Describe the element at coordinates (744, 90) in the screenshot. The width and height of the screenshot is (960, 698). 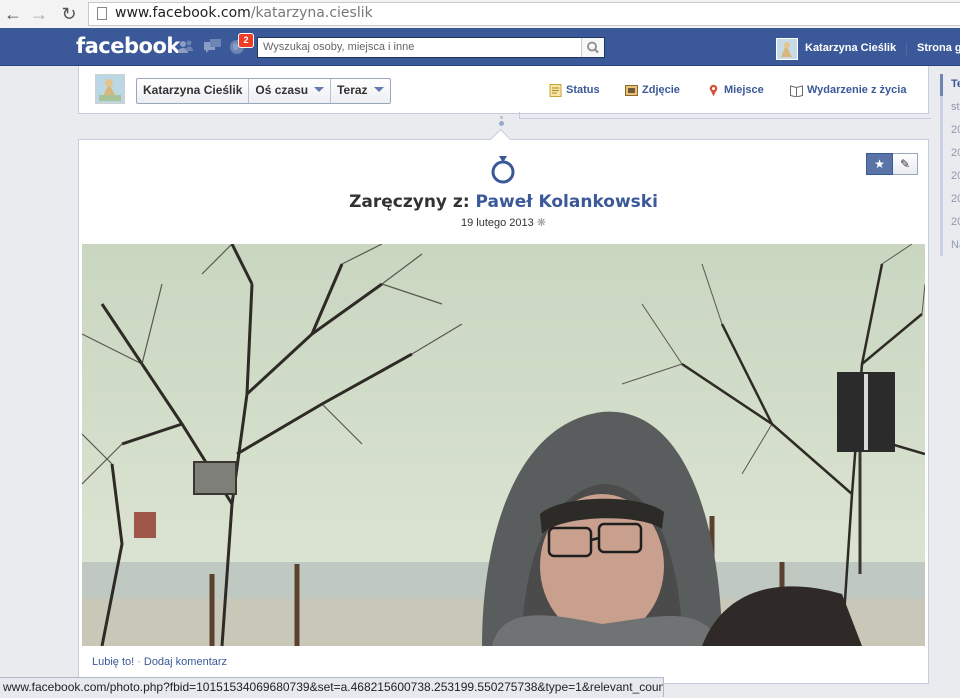
I see `composer-place-label: Miejsce` at that location.